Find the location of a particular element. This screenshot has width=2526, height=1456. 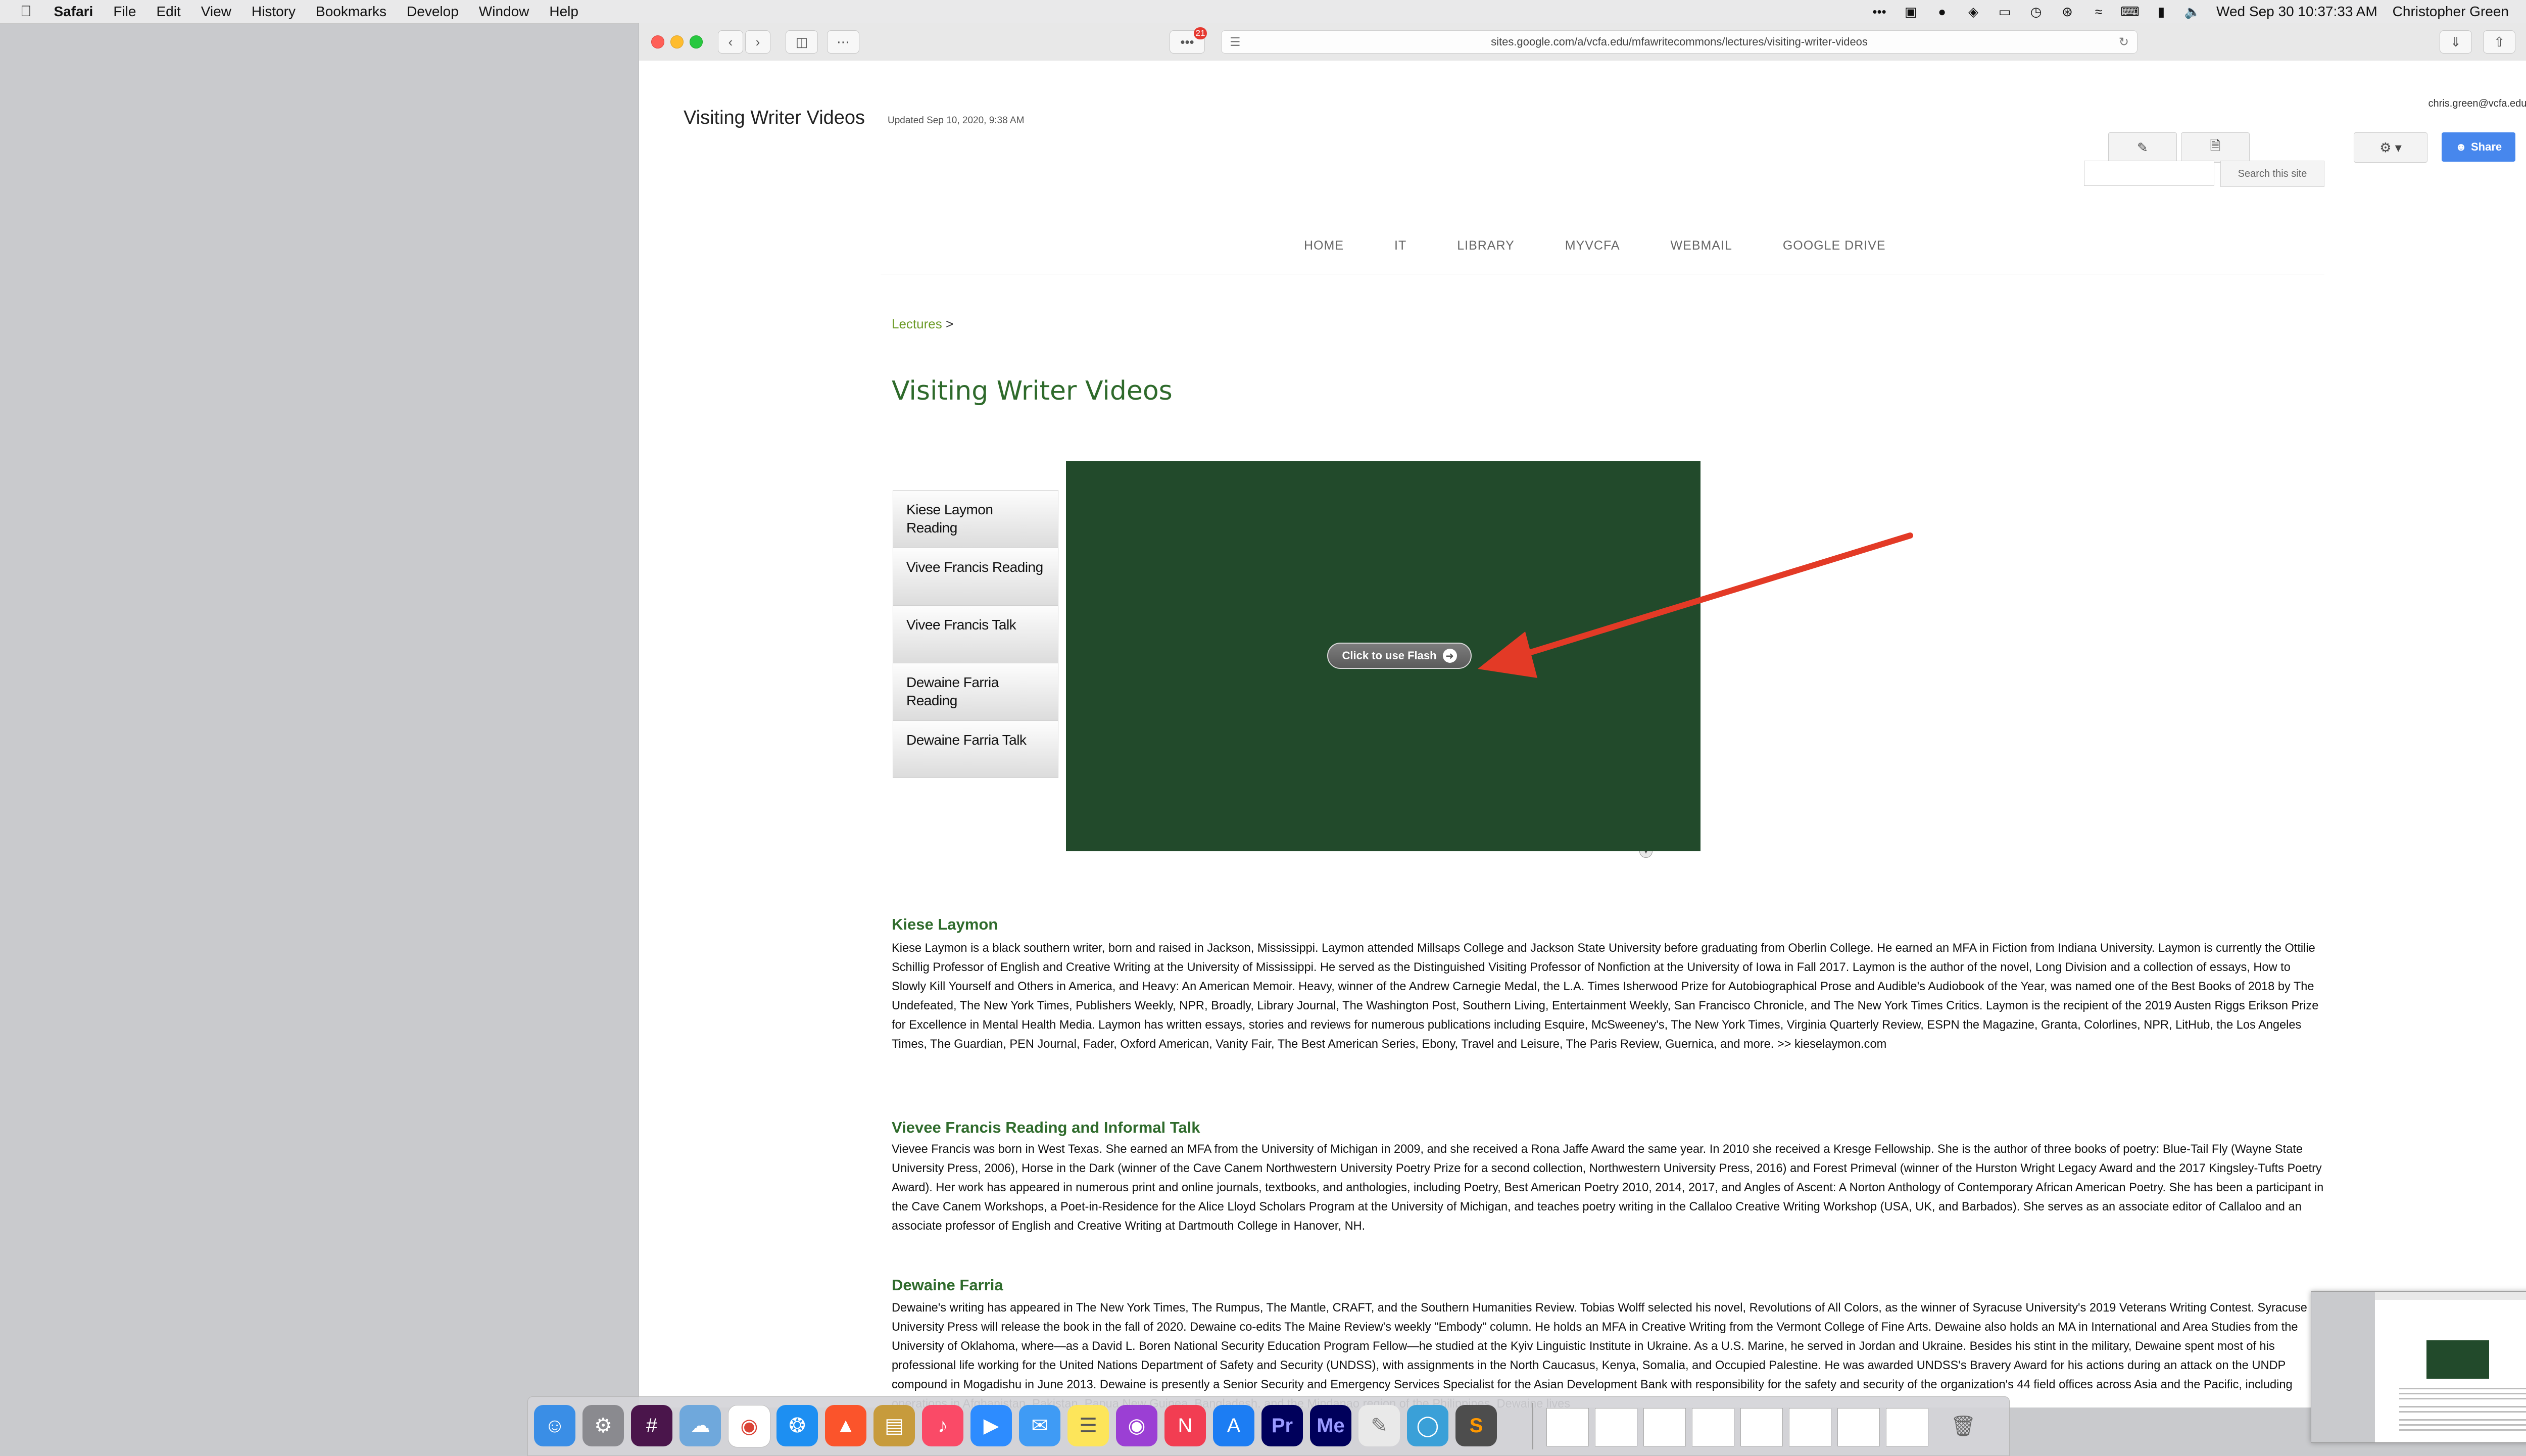

menu-history: History is located at coordinates (274, 12).